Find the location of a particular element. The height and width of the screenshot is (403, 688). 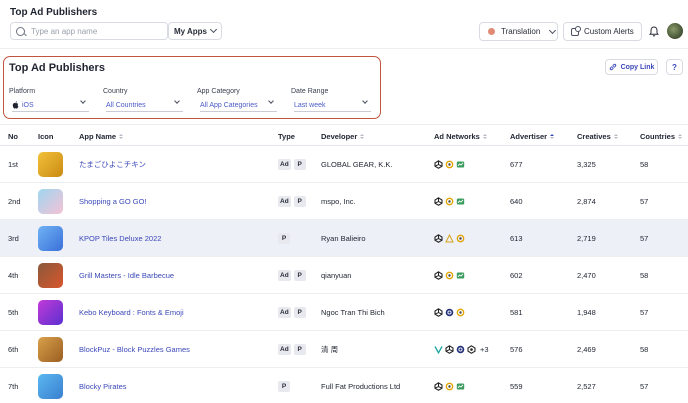

developer-cell: 清 周 is located at coordinates (330, 349).